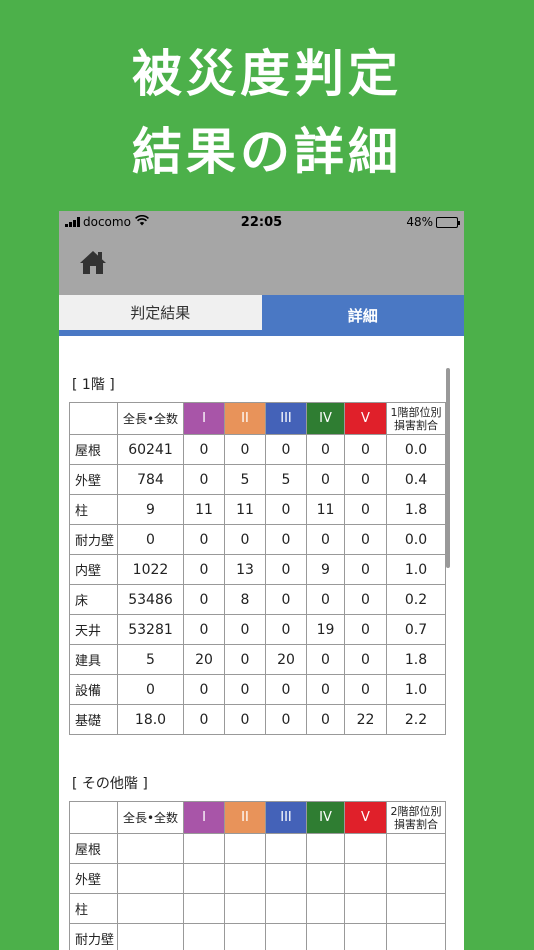 The width and height of the screenshot is (534, 950). I want to click on cell-ratio: 0.7, so click(416, 629).